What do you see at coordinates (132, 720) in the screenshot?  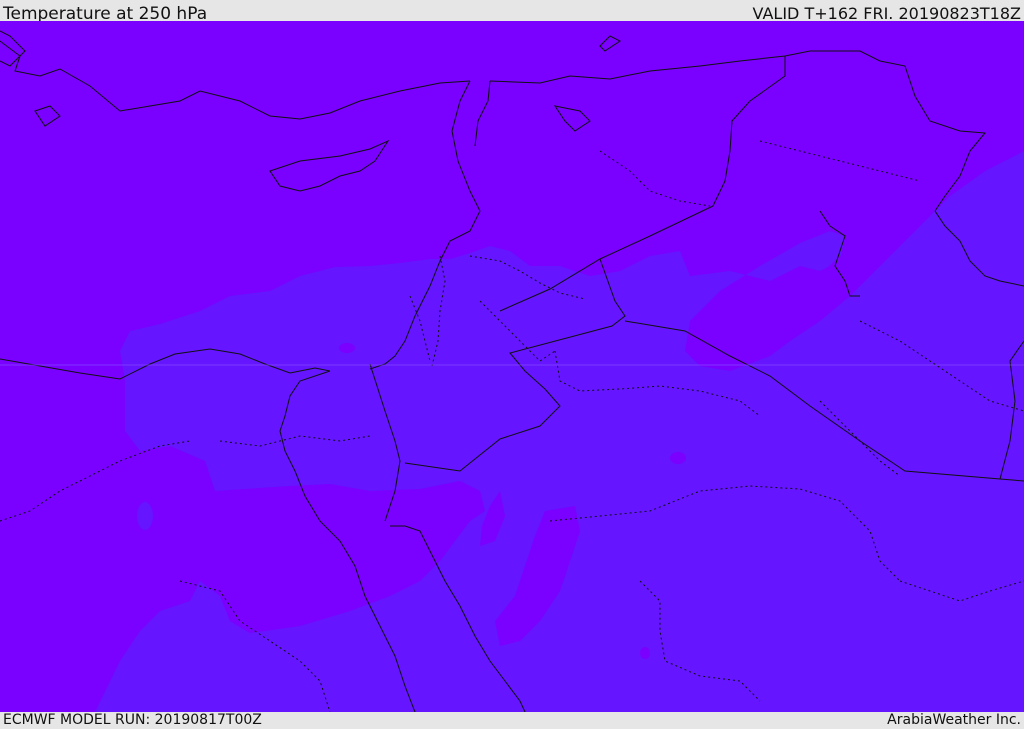 I see `model-run-label: ECMWF MODEL RUN: 20190817T00Z` at bounding box center [132, 720].